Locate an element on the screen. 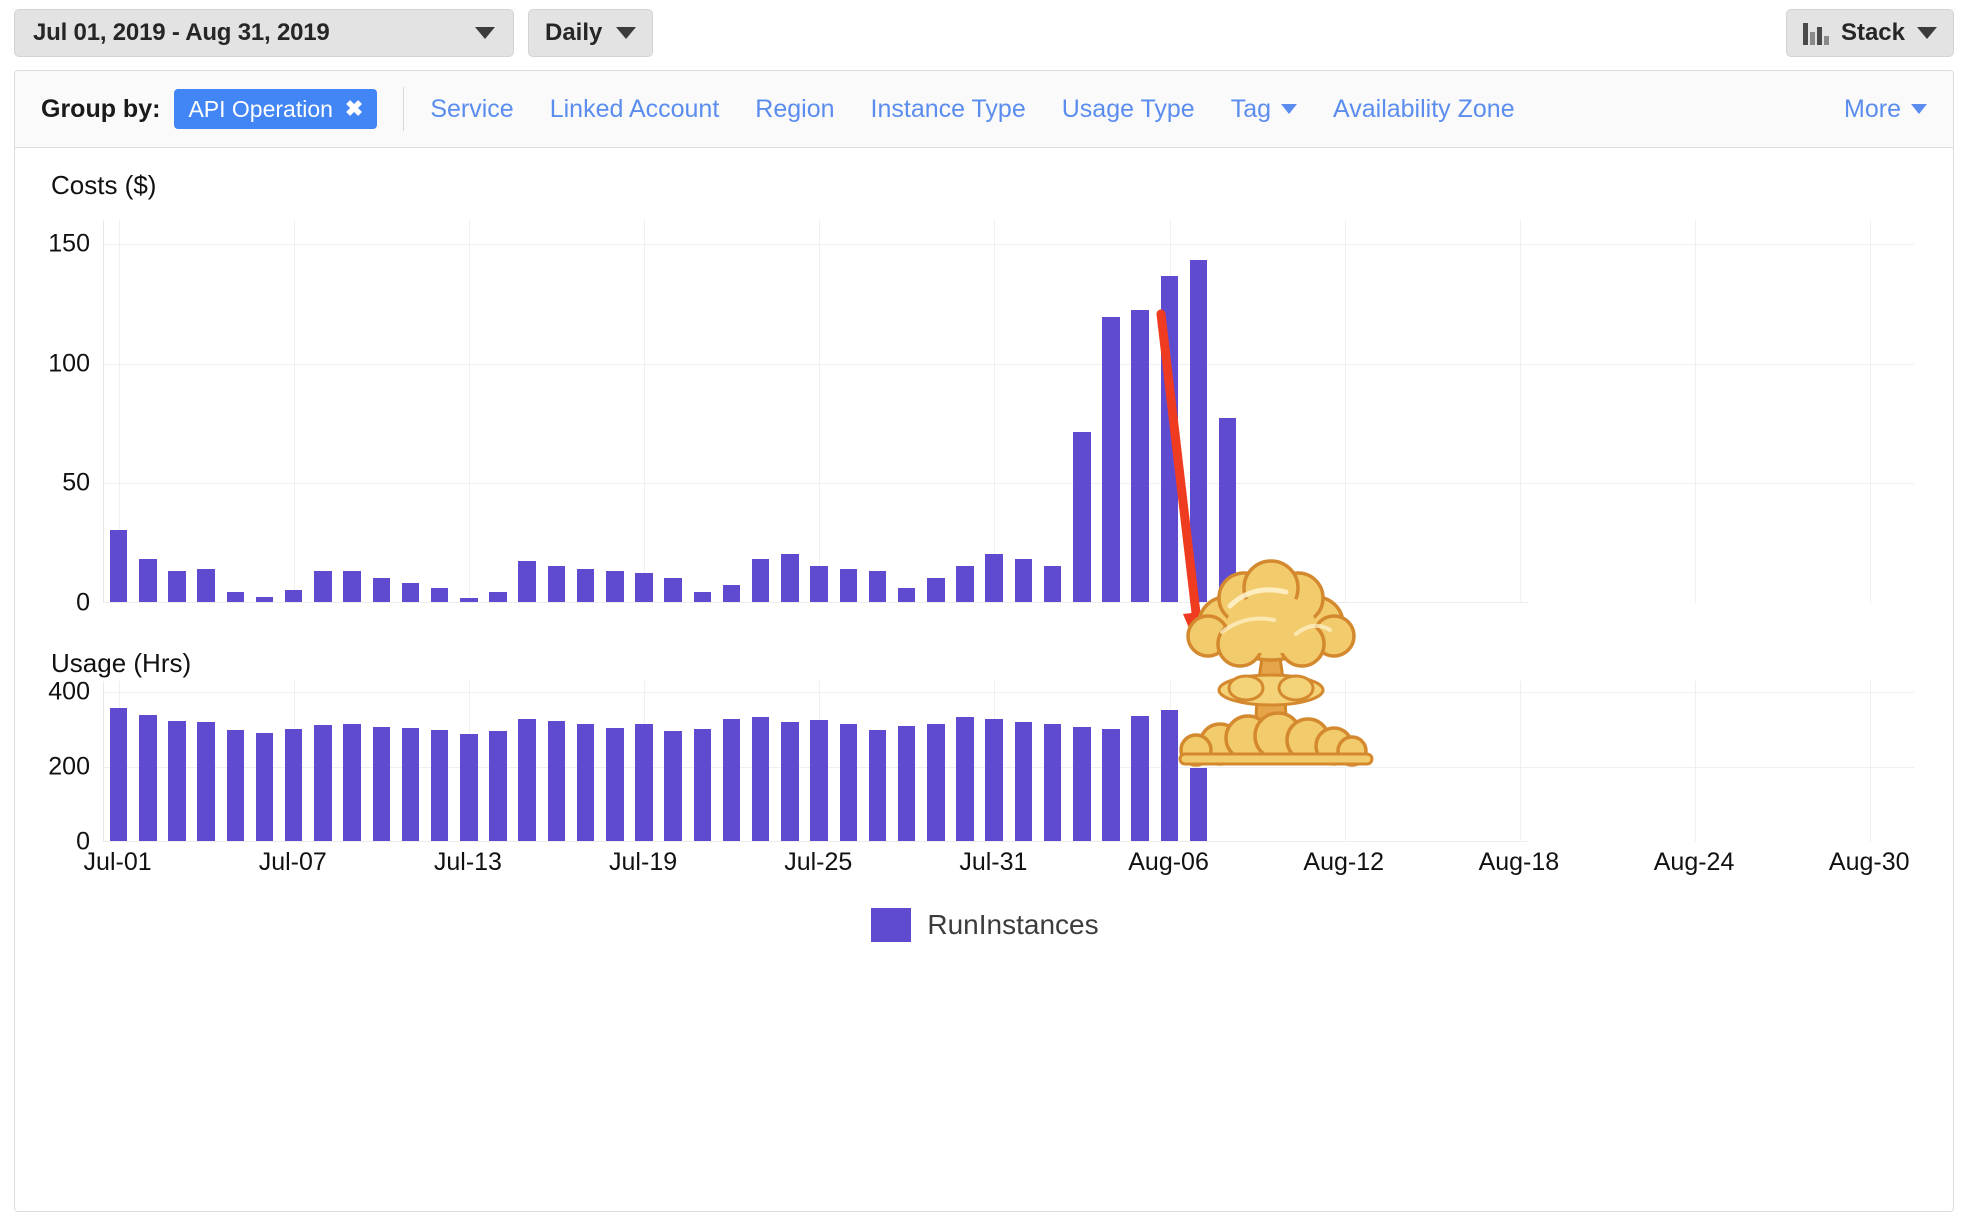 The width and height of the screenshot is (1968, 1226). date-range-button: Jul 01, 2019 - Aug 31, 2019 is located at coordinates (264, 32).